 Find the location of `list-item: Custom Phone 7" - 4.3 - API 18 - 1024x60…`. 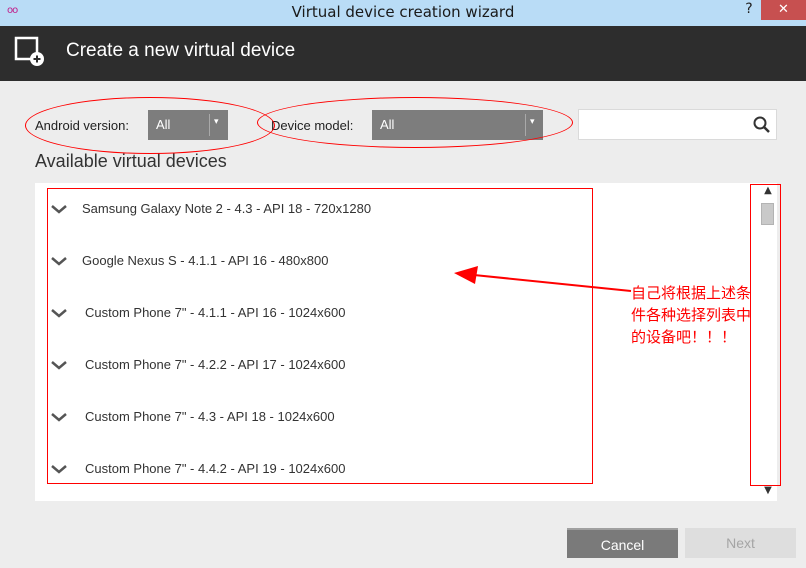

list-item: Custom Phone 7" - 4.3 - API 18 - 1024x60… is located at coordinates (329, 417).